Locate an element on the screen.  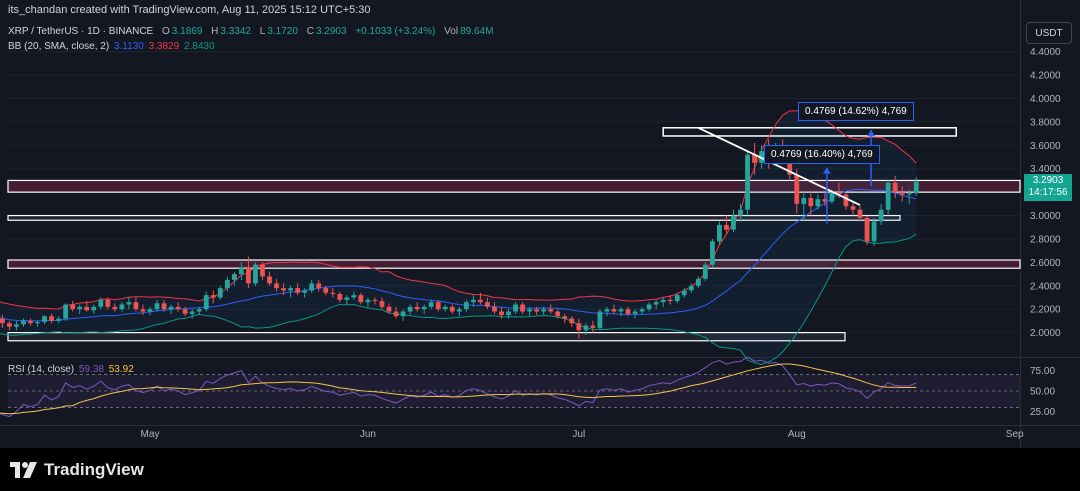
time-tick-label: May is located at coordinates (150, 434).